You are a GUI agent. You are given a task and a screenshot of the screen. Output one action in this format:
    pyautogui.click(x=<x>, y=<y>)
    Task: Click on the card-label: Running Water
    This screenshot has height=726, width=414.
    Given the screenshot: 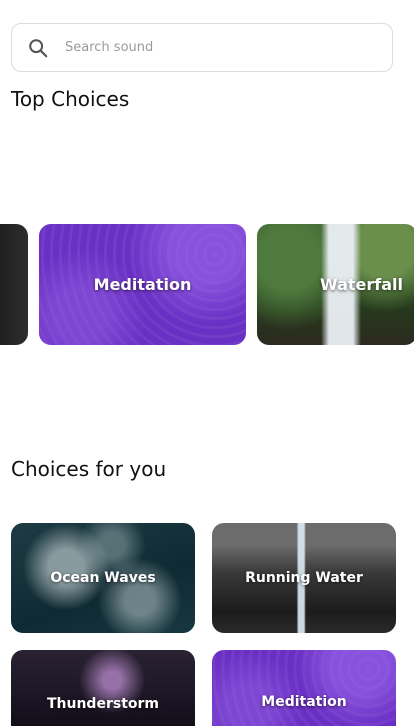 What is the action you would take?
    pyautogui.click(x=304, y=578)
    